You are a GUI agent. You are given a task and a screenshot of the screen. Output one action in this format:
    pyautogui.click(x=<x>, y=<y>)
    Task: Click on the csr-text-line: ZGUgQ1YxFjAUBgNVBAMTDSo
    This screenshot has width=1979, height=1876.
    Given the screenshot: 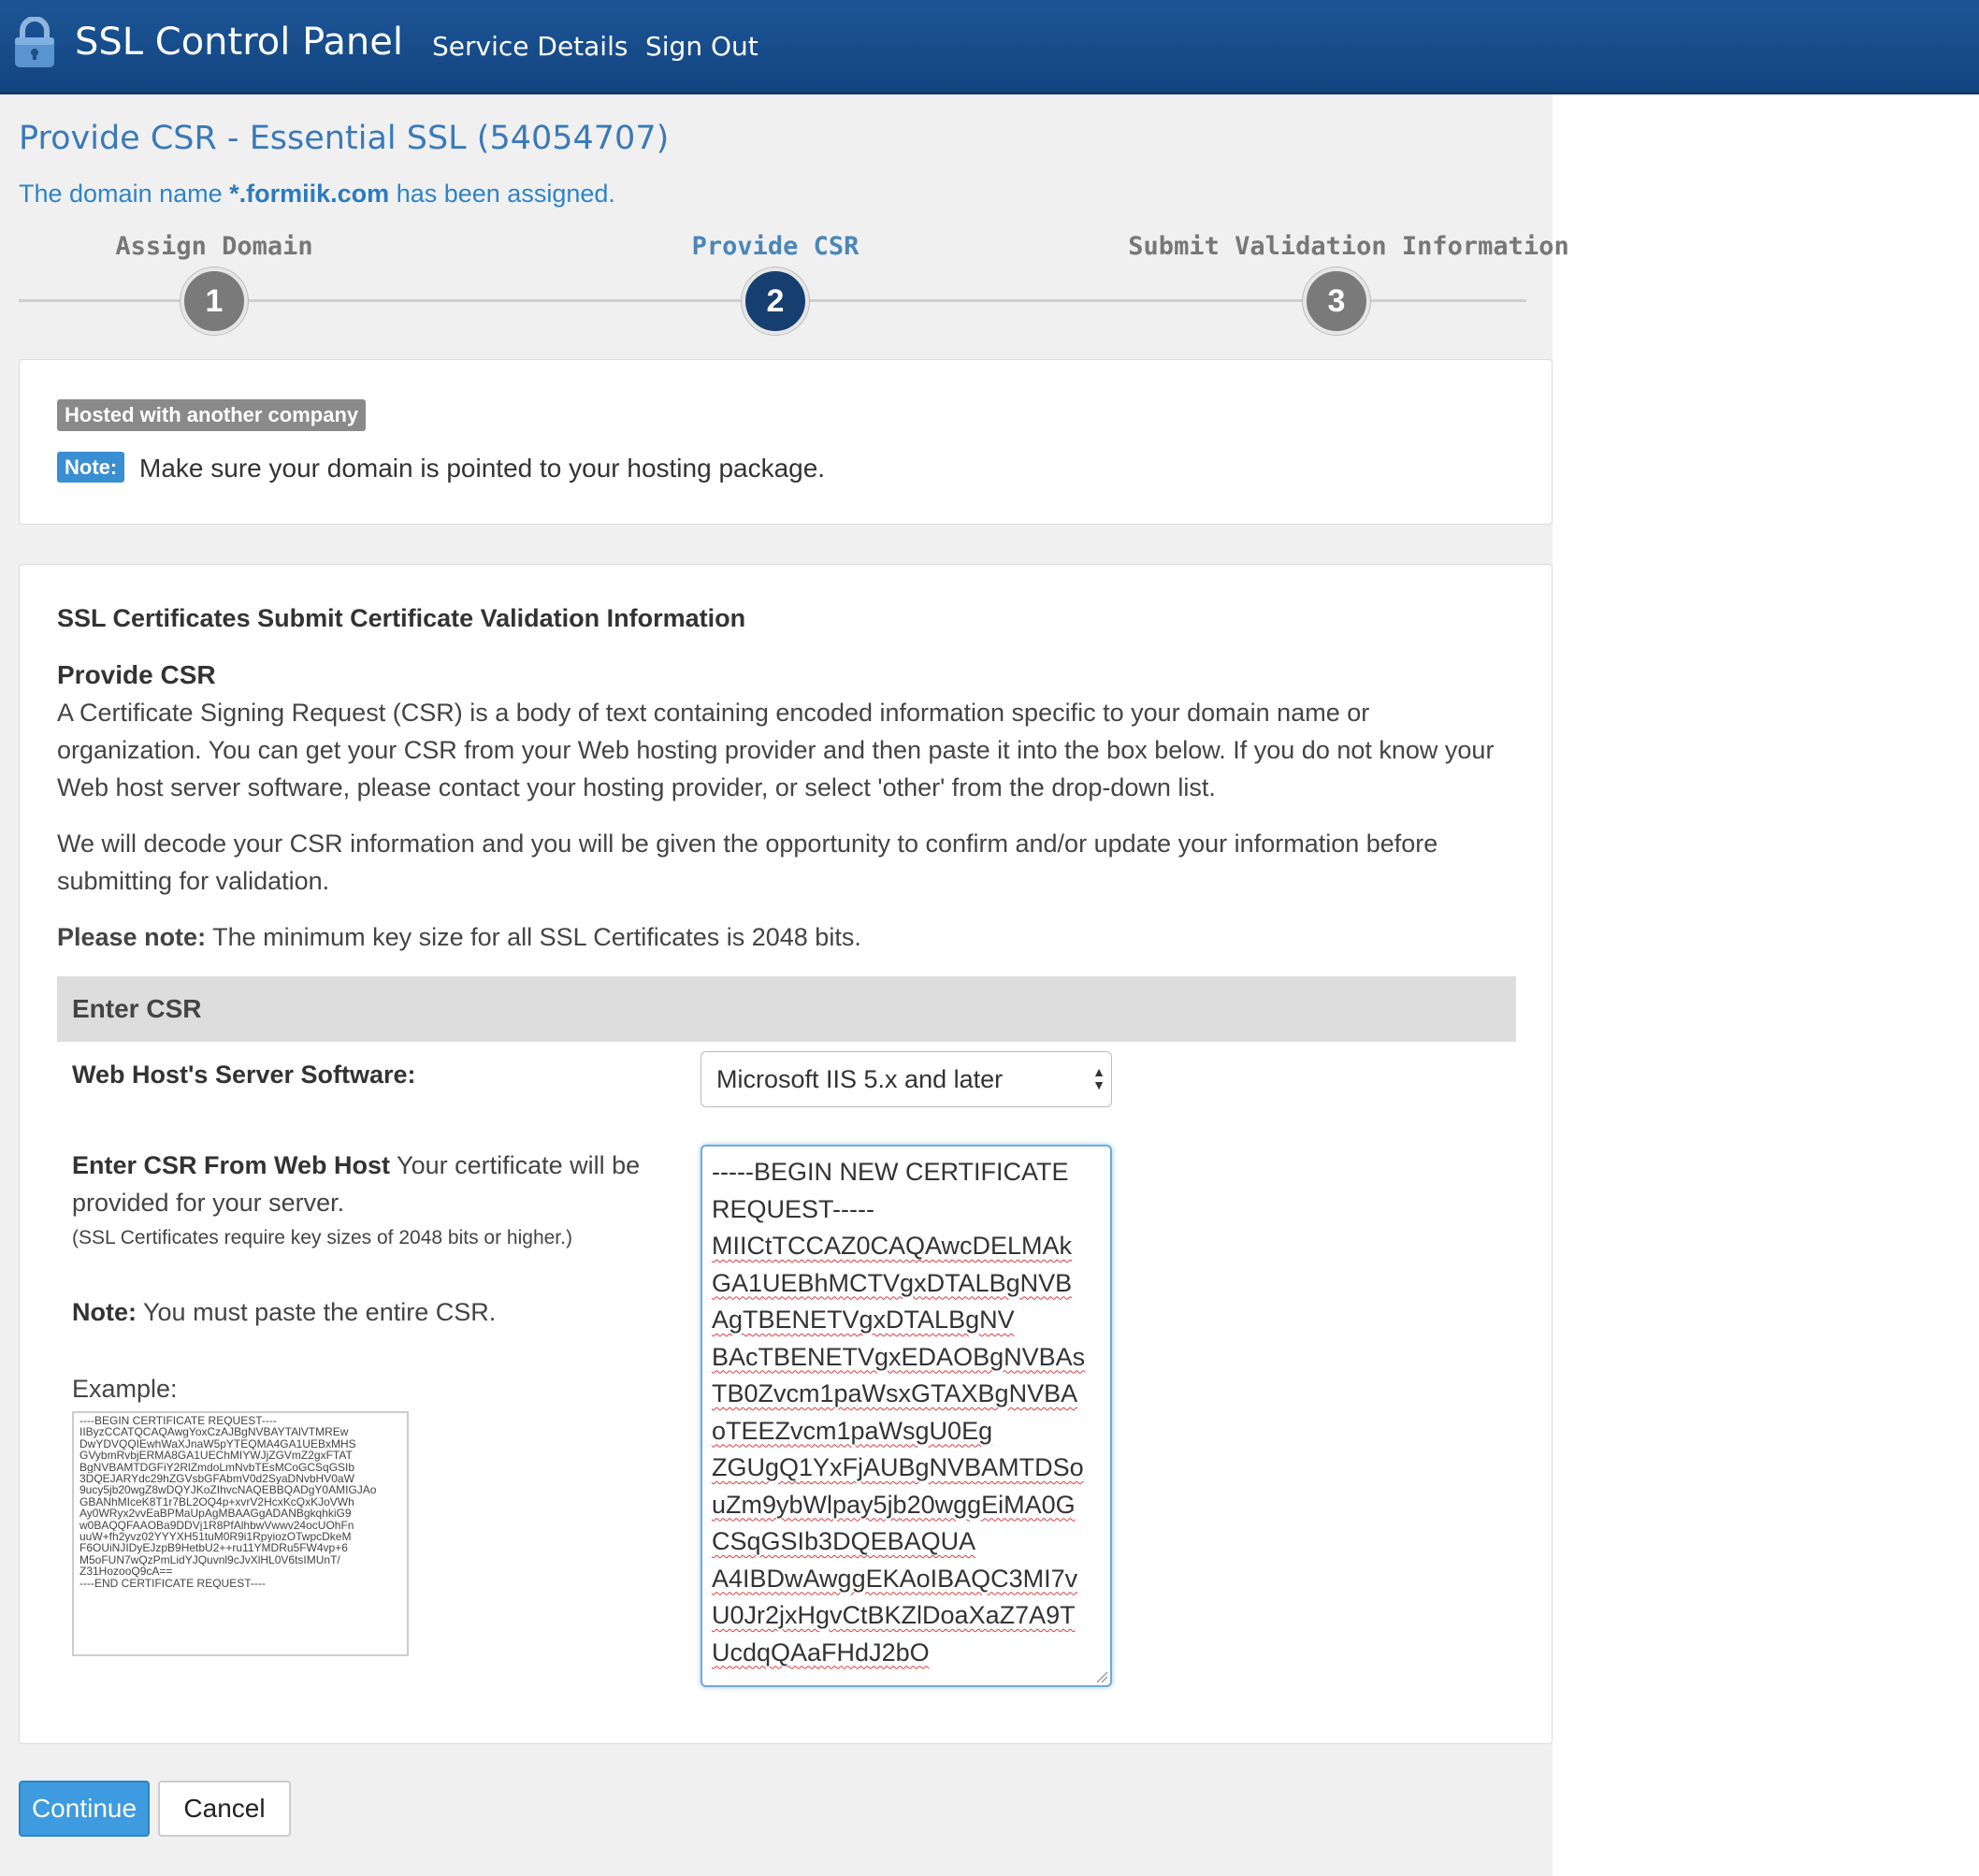 What is the action you would take?
    pyautogui.click(x=898, y=1467)
    